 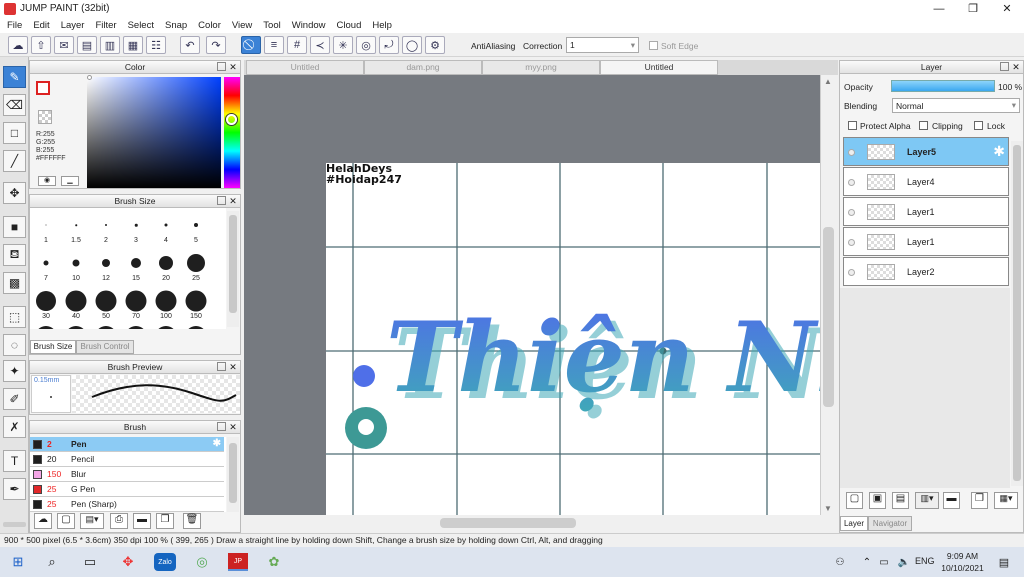 I want to click on snap-settings-icon: ⚙, so click(x=435, y=45).